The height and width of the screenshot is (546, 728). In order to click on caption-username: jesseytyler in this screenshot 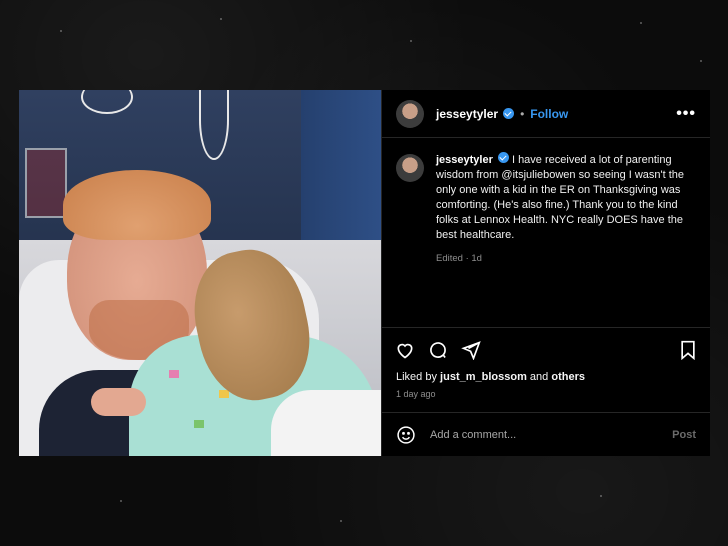, I will do `click(464, 160)`.